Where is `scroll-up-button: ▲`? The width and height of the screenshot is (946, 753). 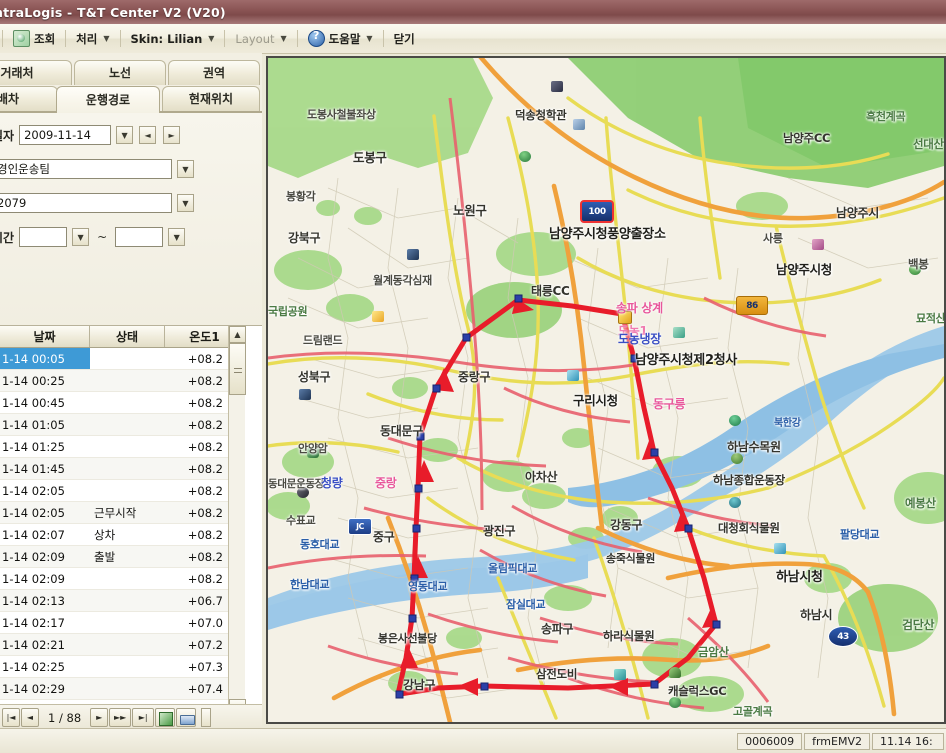 scroll-up-button: ▲ is located at coordinates (237, 334).